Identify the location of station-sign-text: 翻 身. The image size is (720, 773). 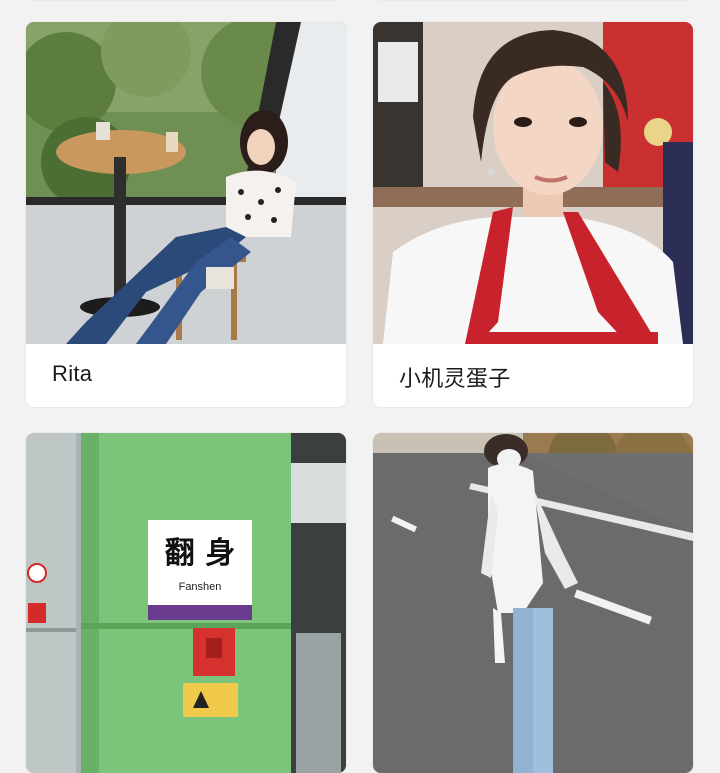
(200, 553).